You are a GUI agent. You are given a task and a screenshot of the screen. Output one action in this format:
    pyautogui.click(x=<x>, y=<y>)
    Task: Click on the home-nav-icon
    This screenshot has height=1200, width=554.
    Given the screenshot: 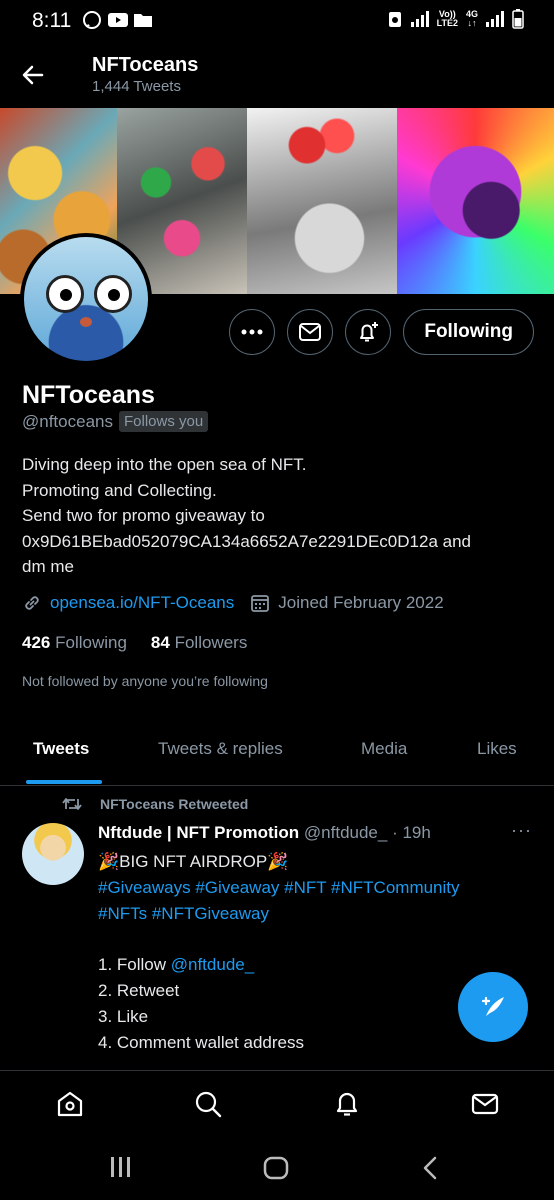 What is the action you would take?
    pyautogui.click(x=276, y=1168)
    